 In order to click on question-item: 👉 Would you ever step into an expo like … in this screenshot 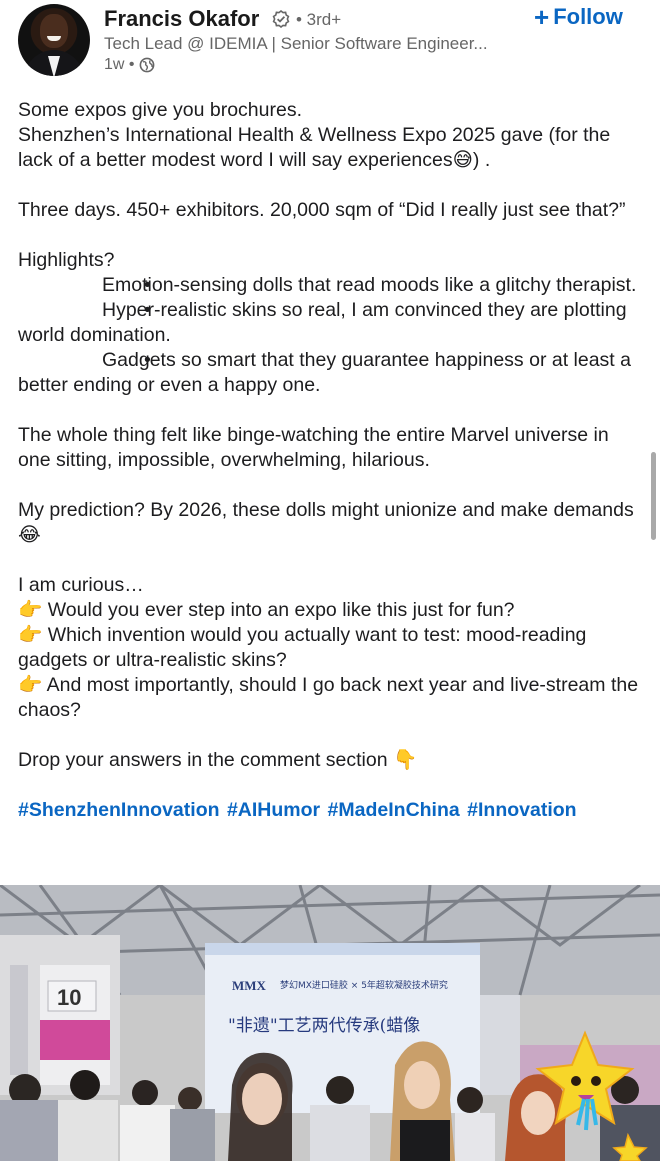, I will do `click(266, 610)`.